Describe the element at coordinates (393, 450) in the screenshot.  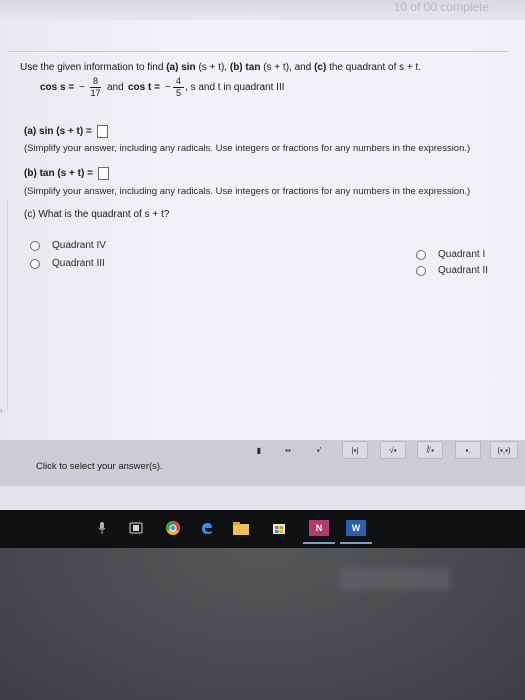
I see `square-root-tool-icon: √▪` at that location.